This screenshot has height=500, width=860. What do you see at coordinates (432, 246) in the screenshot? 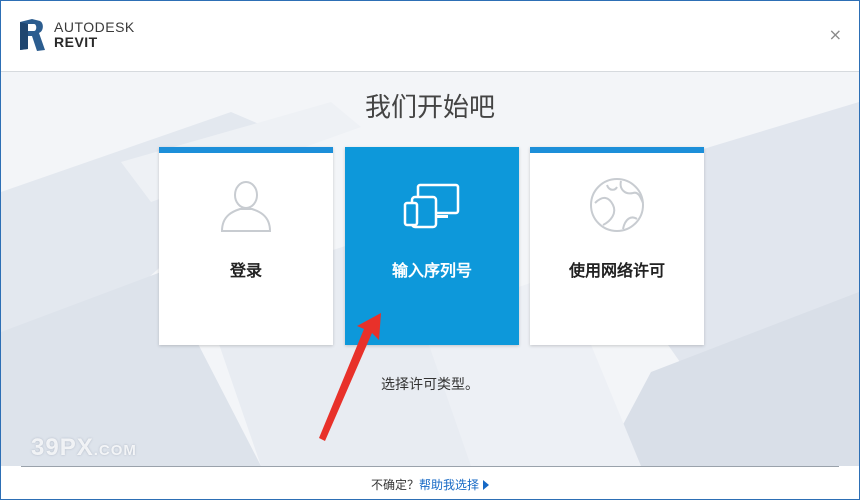
I see `enter-serial-card: 输入序列号` at bounding box center [432, 246].